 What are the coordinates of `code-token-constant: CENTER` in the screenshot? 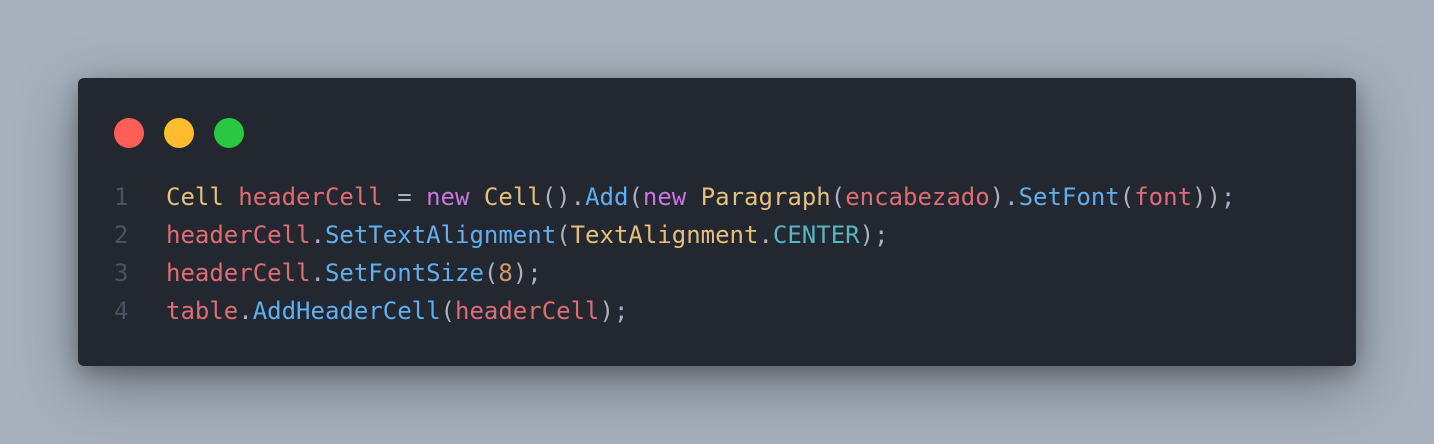 It's located at (816, 235).